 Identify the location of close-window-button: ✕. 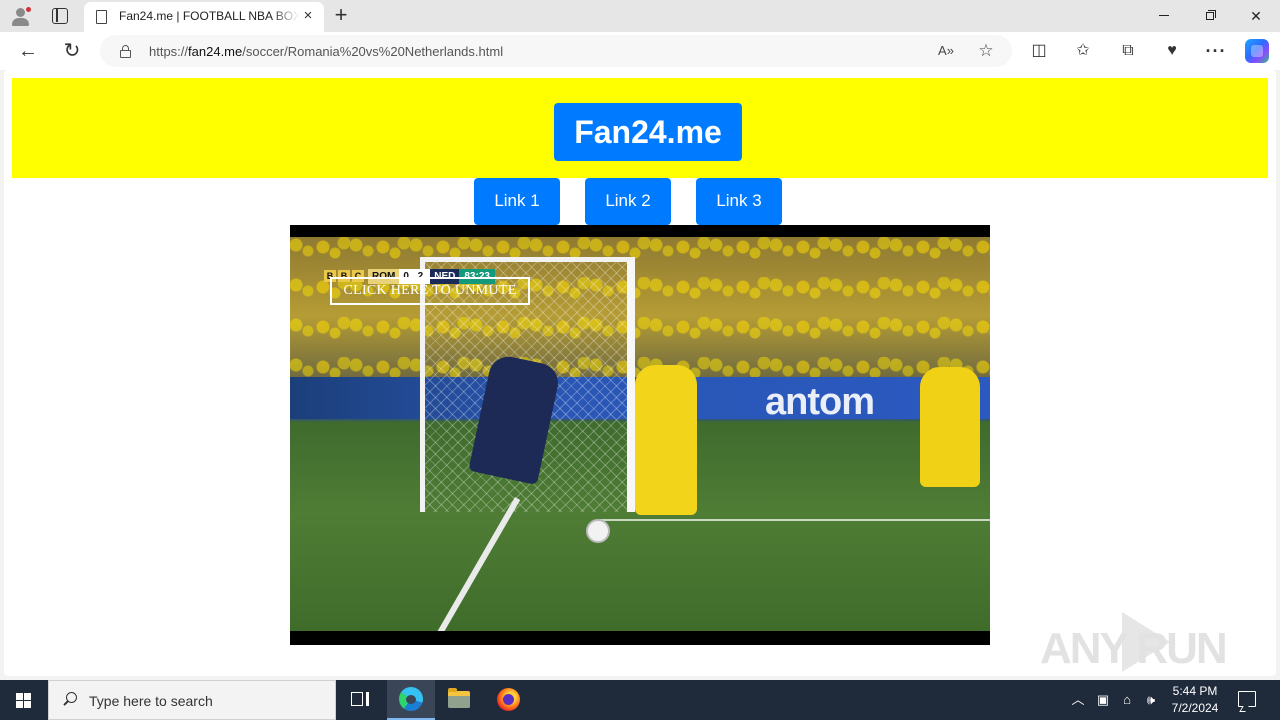
(1256, 16).